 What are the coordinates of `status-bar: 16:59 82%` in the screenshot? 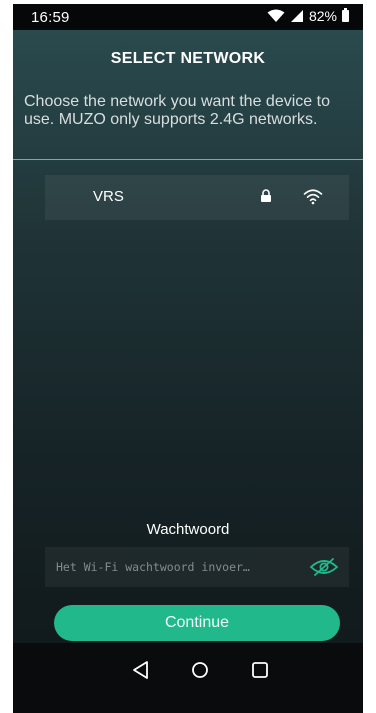 It's located at (188, 17).